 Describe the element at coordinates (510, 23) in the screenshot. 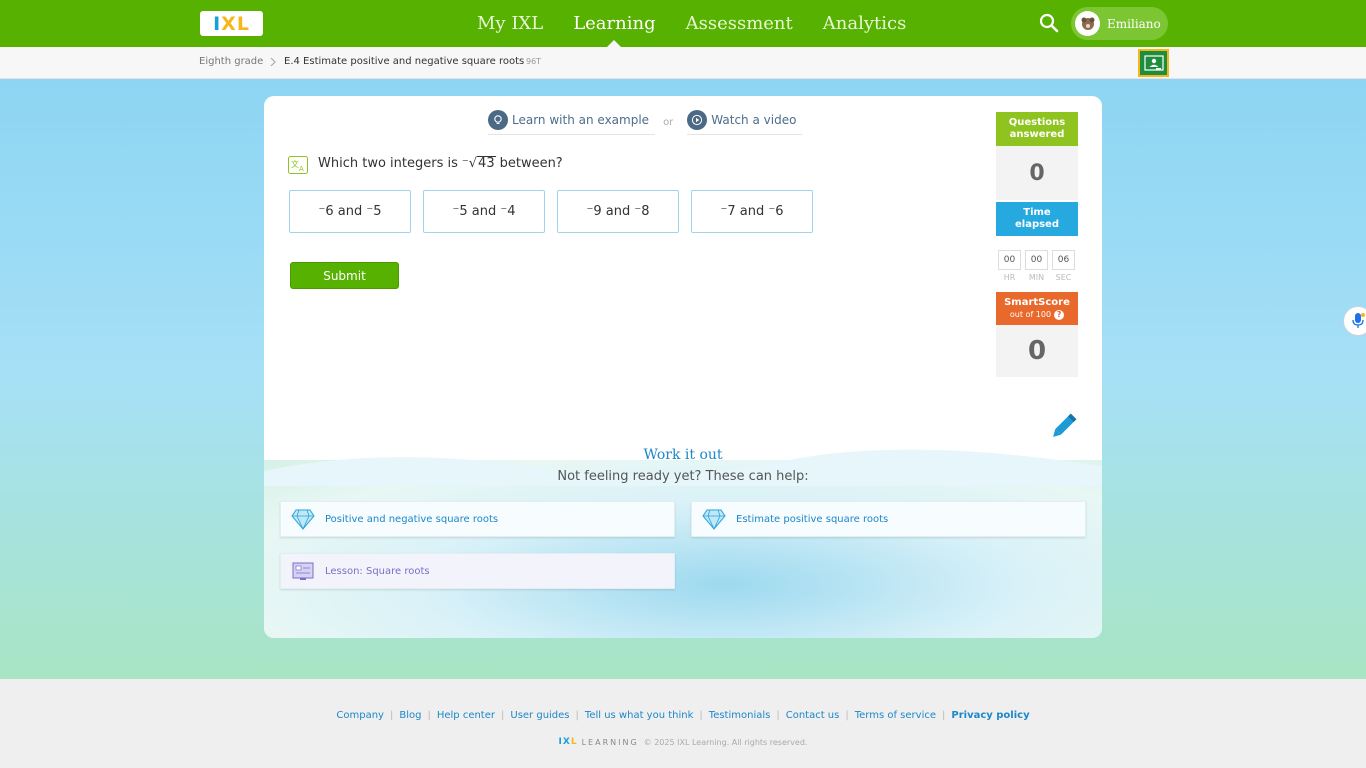

I see `nav-my-ixl: My IXL` at that location.